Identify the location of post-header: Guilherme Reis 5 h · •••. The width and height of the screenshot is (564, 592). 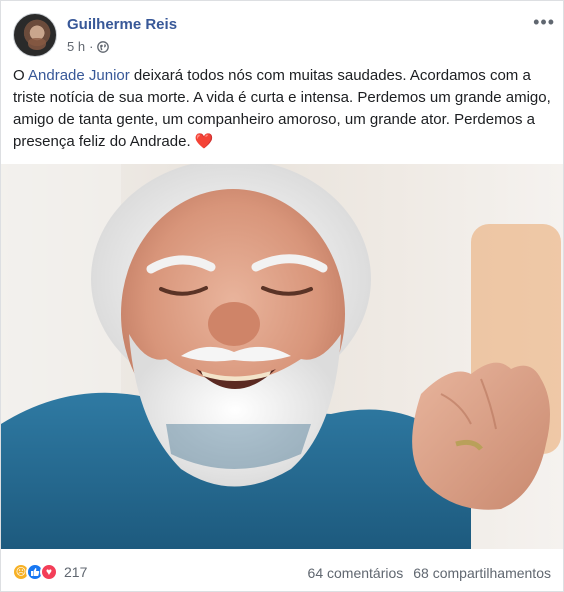
(282, 31).